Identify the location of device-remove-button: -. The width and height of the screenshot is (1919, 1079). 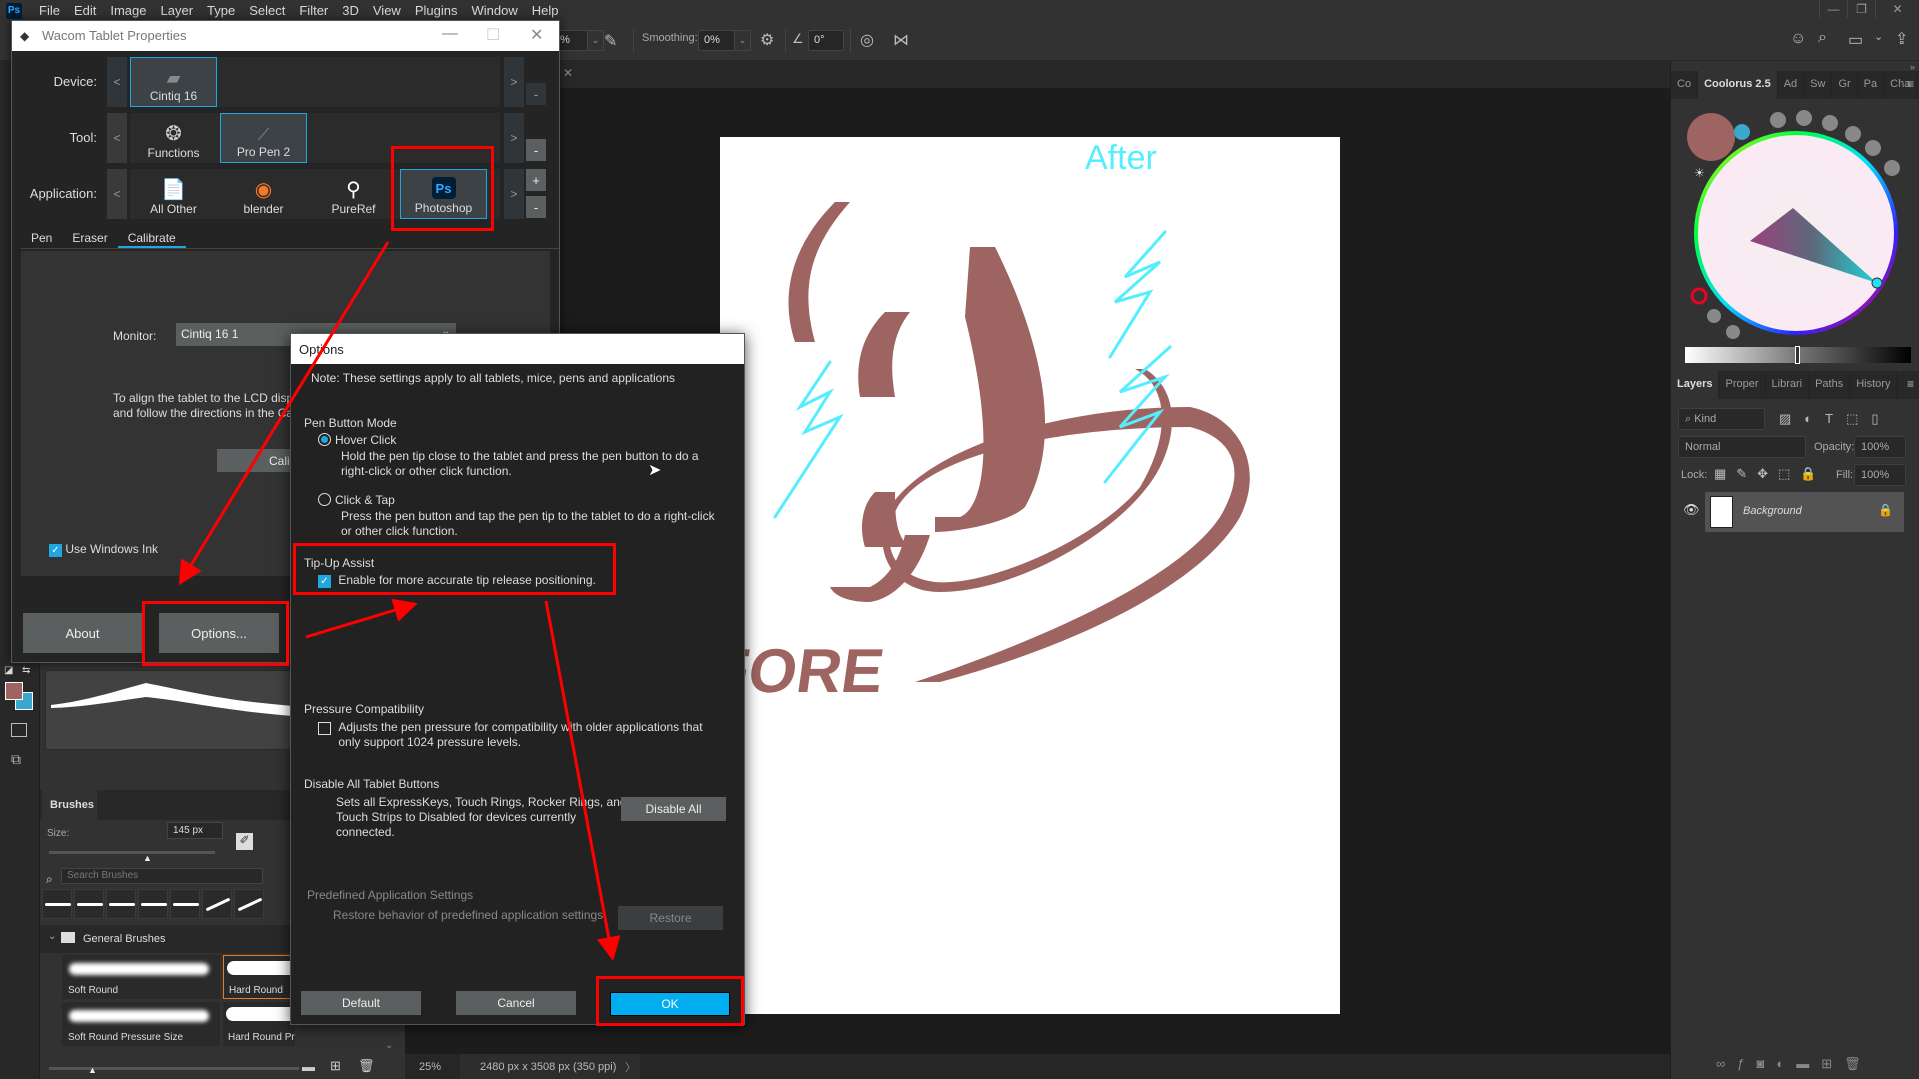
(536, 94).